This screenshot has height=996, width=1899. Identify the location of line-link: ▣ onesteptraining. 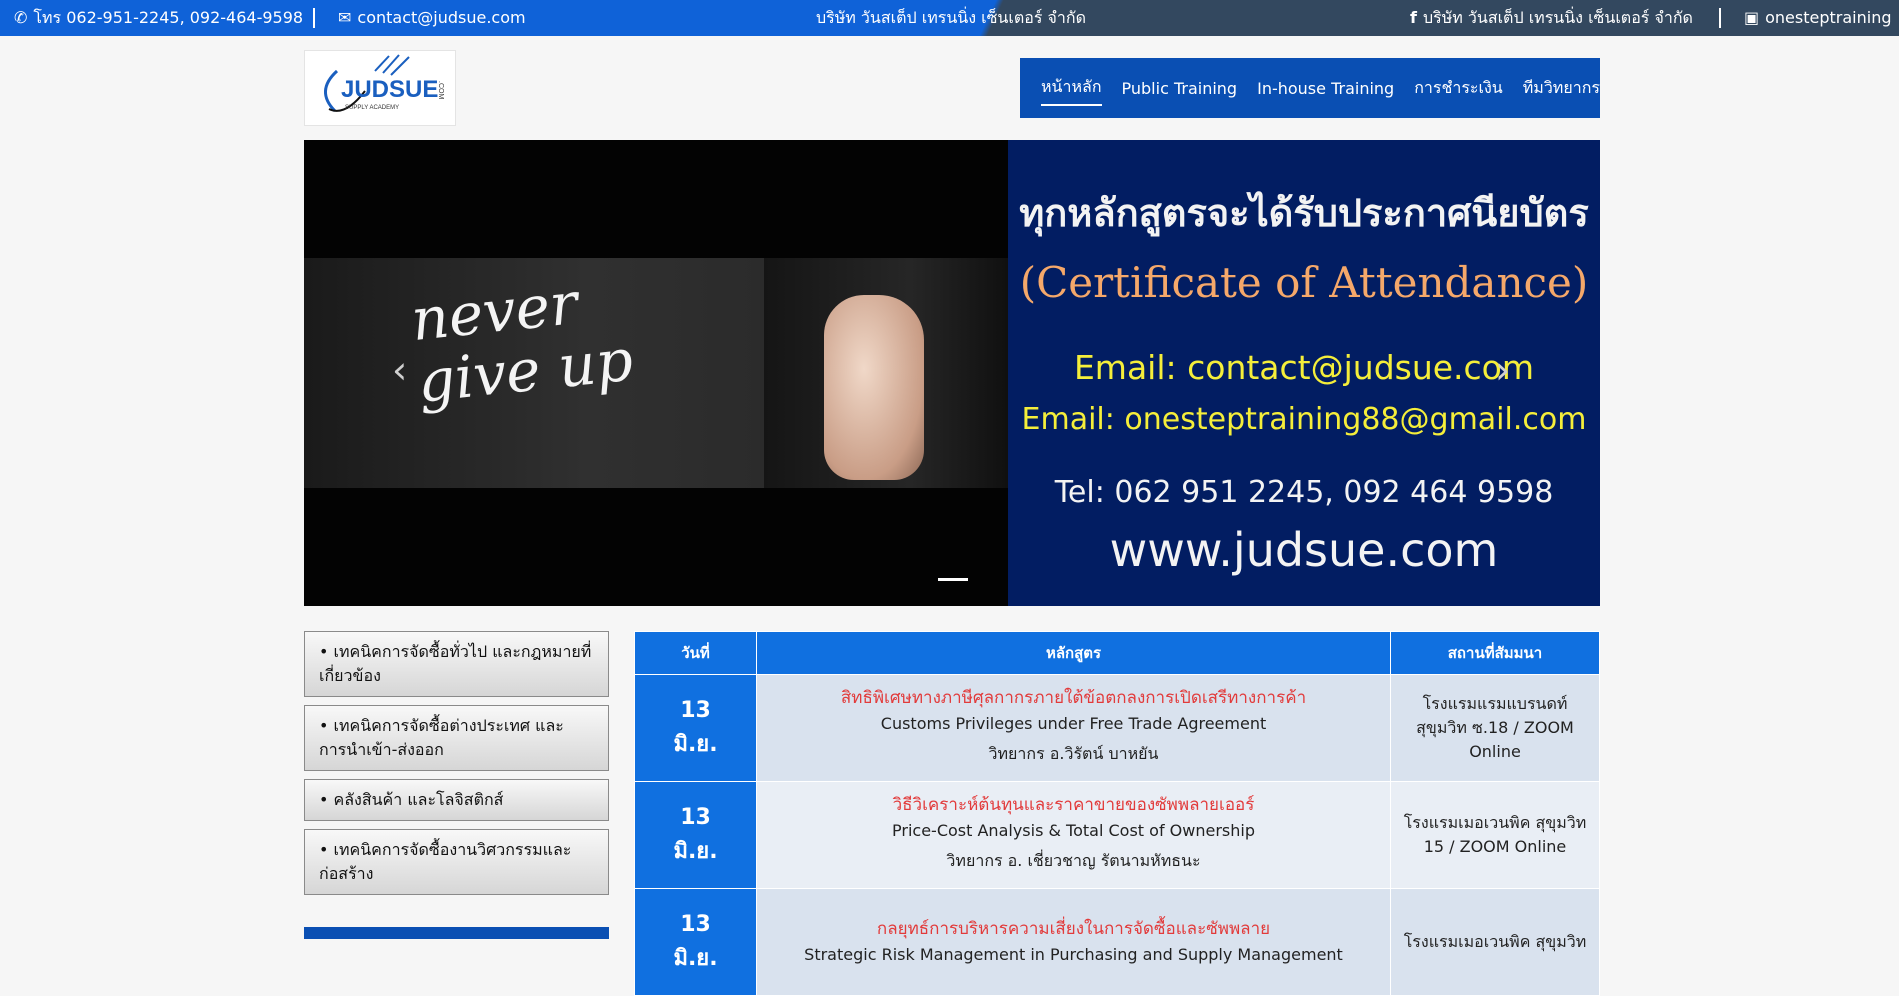
(1818, 18).